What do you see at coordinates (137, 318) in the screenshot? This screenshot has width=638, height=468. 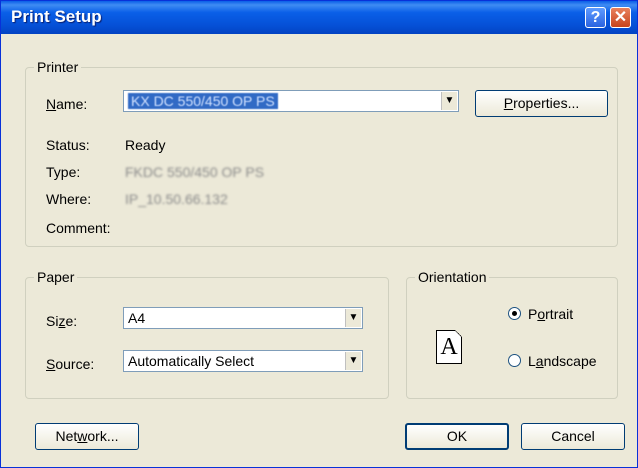 I see `paper-size-value: A4` at bounding box center [137, 318].